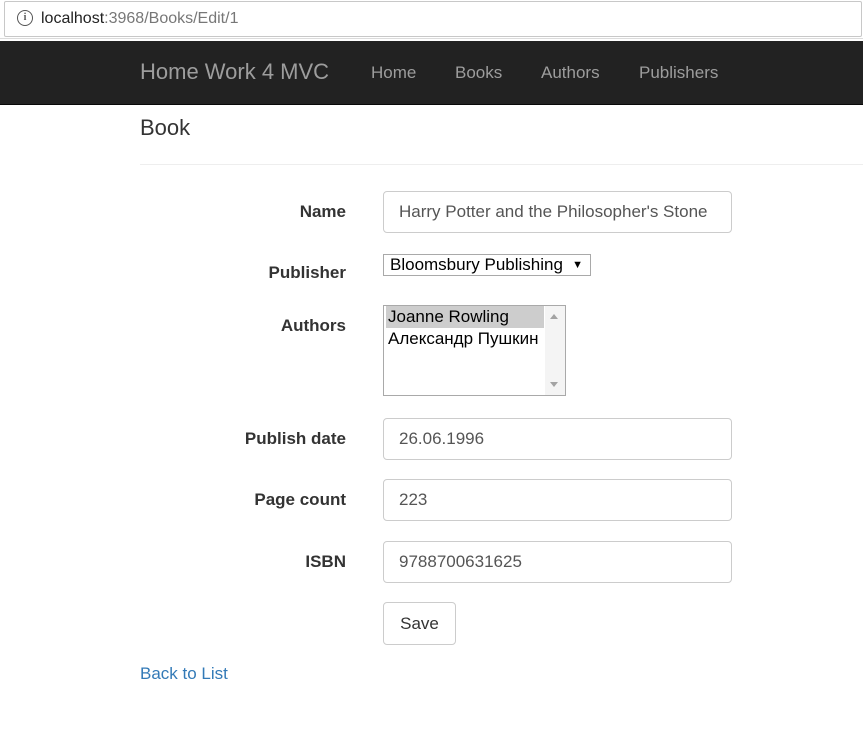  I want to click on authors-option: Александр Пушкин, so click(465, 339).